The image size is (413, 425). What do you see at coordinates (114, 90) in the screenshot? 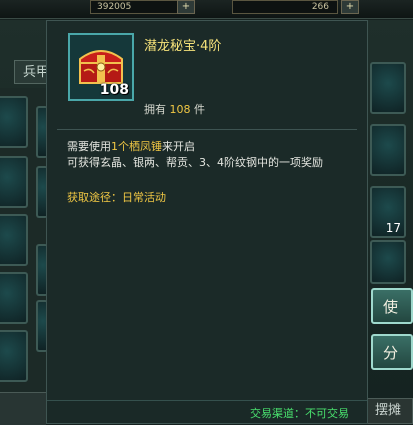
I see `item-stack-count: 108` at bounding box center [114, 90].